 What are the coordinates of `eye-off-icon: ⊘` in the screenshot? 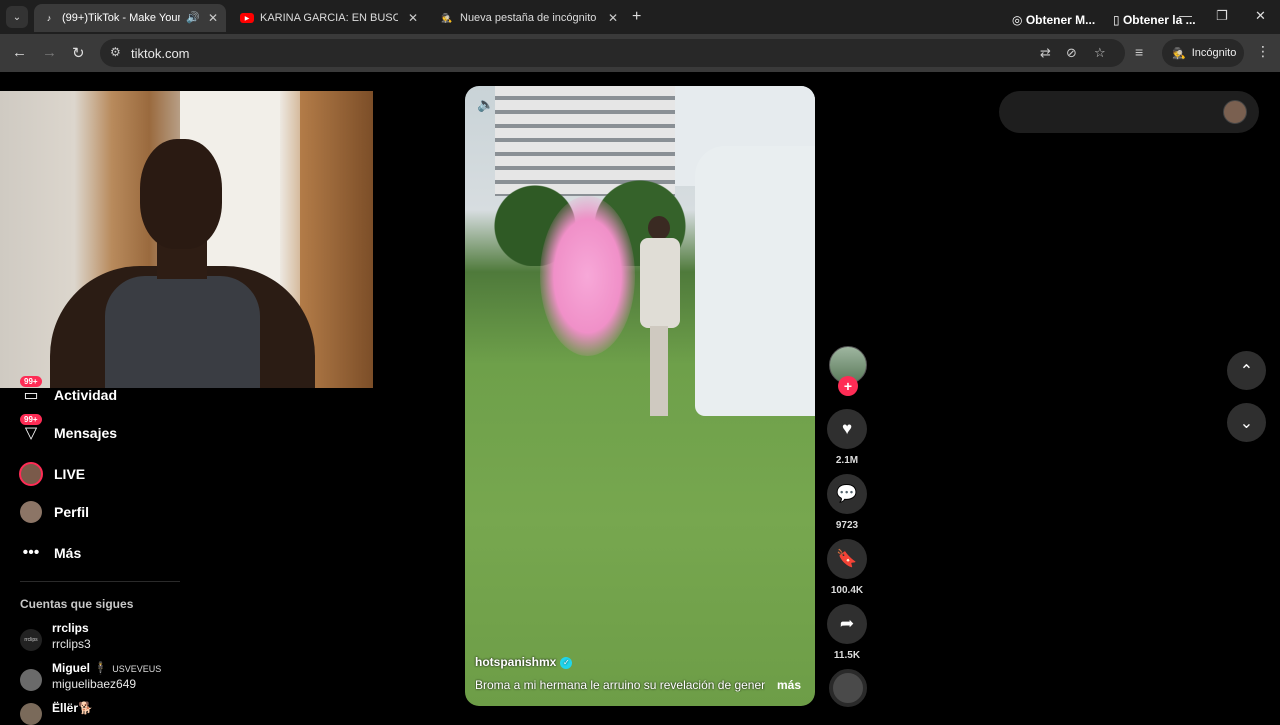 It's located at (1071, 53).